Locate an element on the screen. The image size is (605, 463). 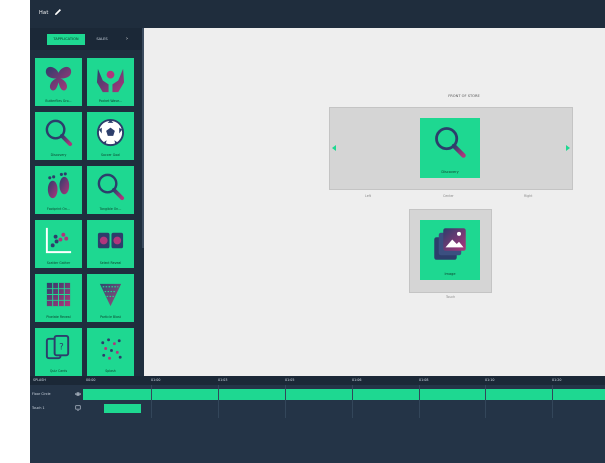
position-label-left: Left is located at coordinates (368, 196).